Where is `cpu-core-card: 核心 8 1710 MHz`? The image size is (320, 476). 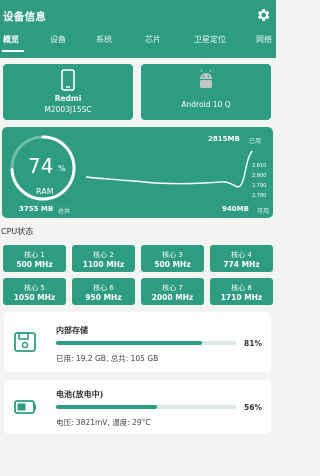
cpu-core-card: 核心 8 1710 MHz is located at coordinates (241, 291).